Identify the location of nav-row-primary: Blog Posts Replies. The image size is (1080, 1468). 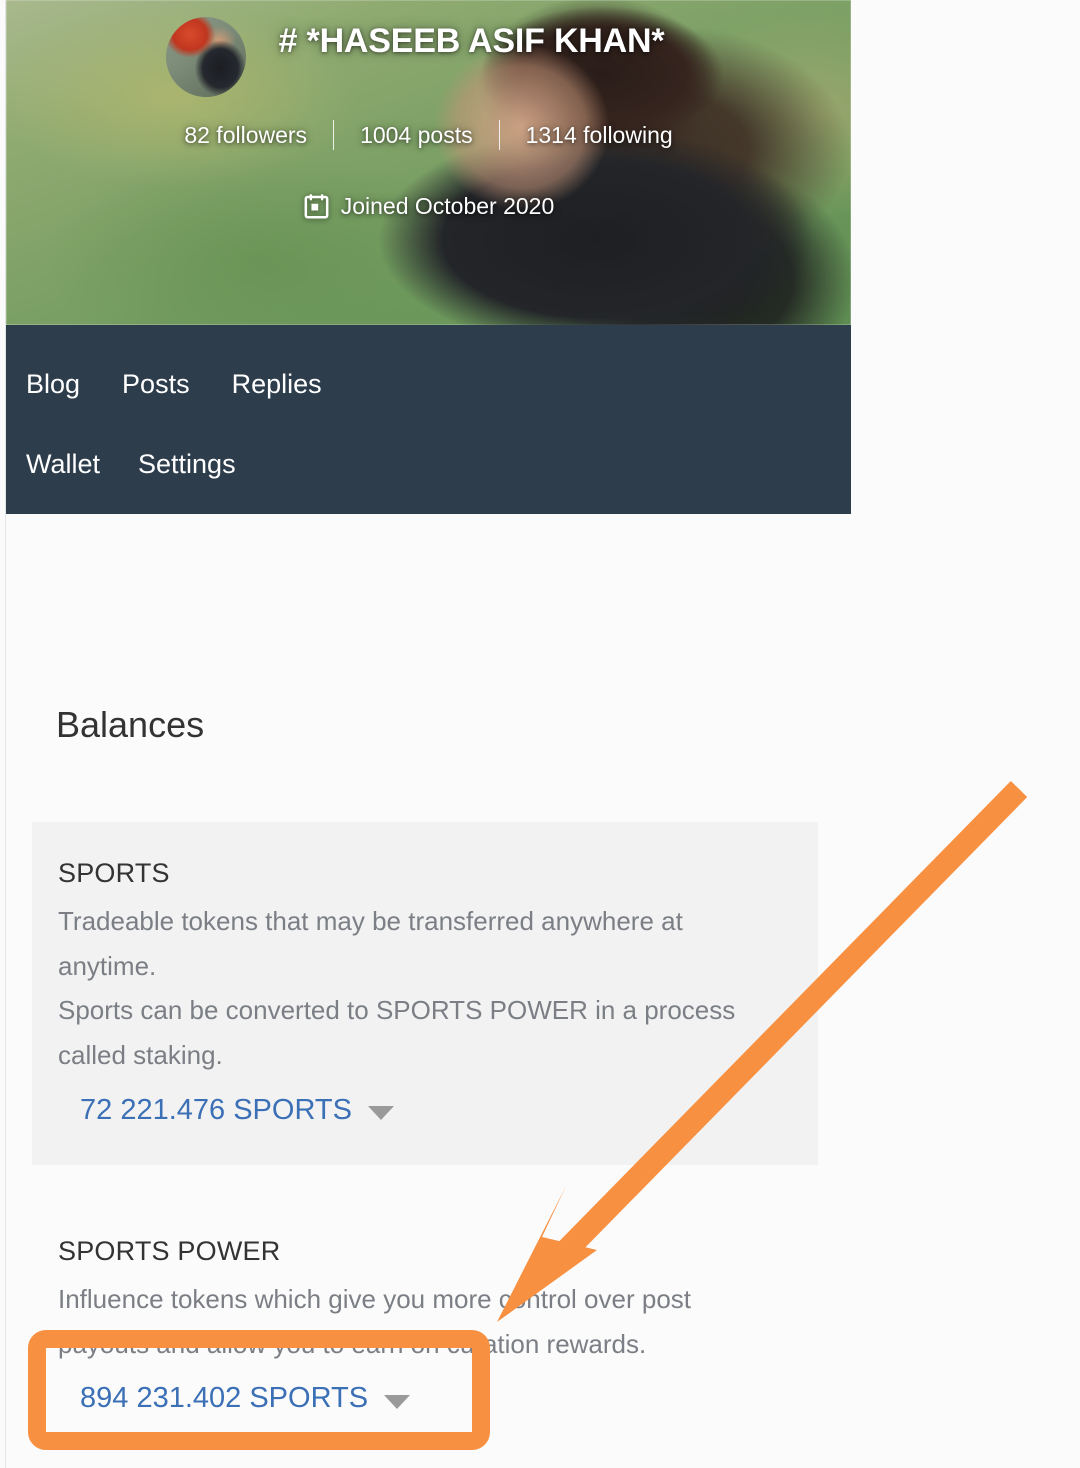
(428, 384).